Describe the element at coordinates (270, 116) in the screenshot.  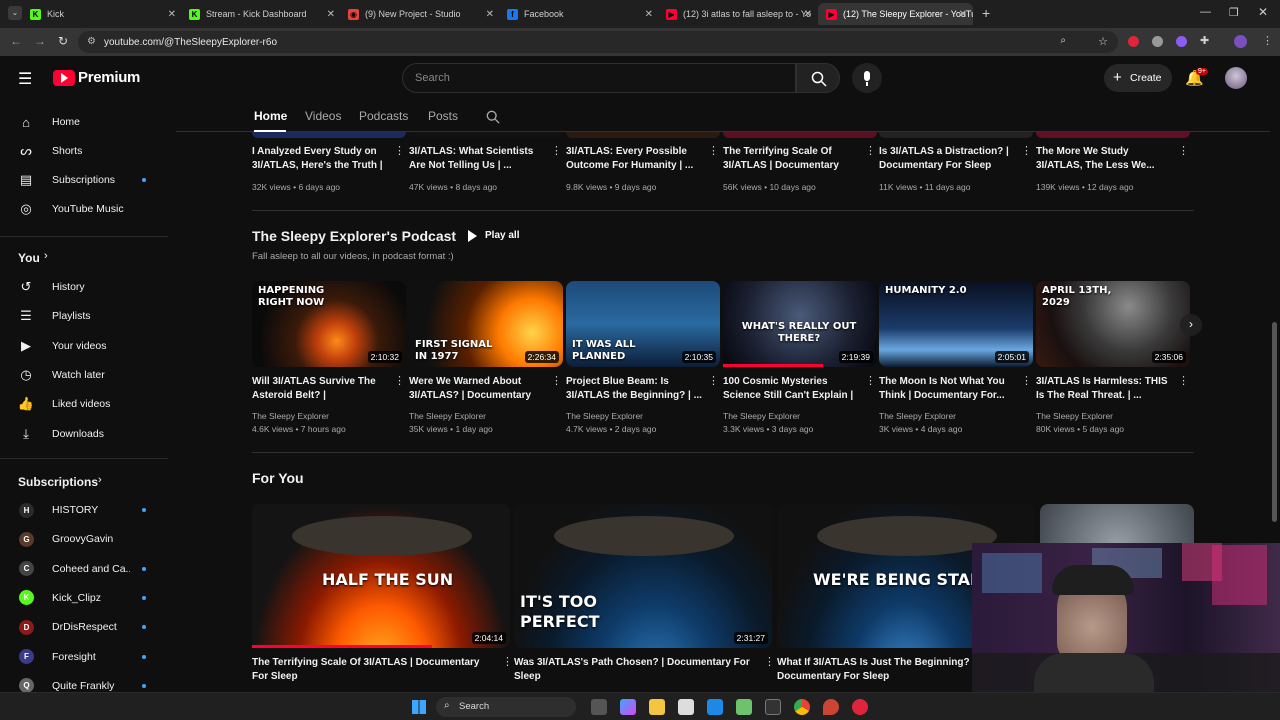
I see `channel-tab: Home` at that location.